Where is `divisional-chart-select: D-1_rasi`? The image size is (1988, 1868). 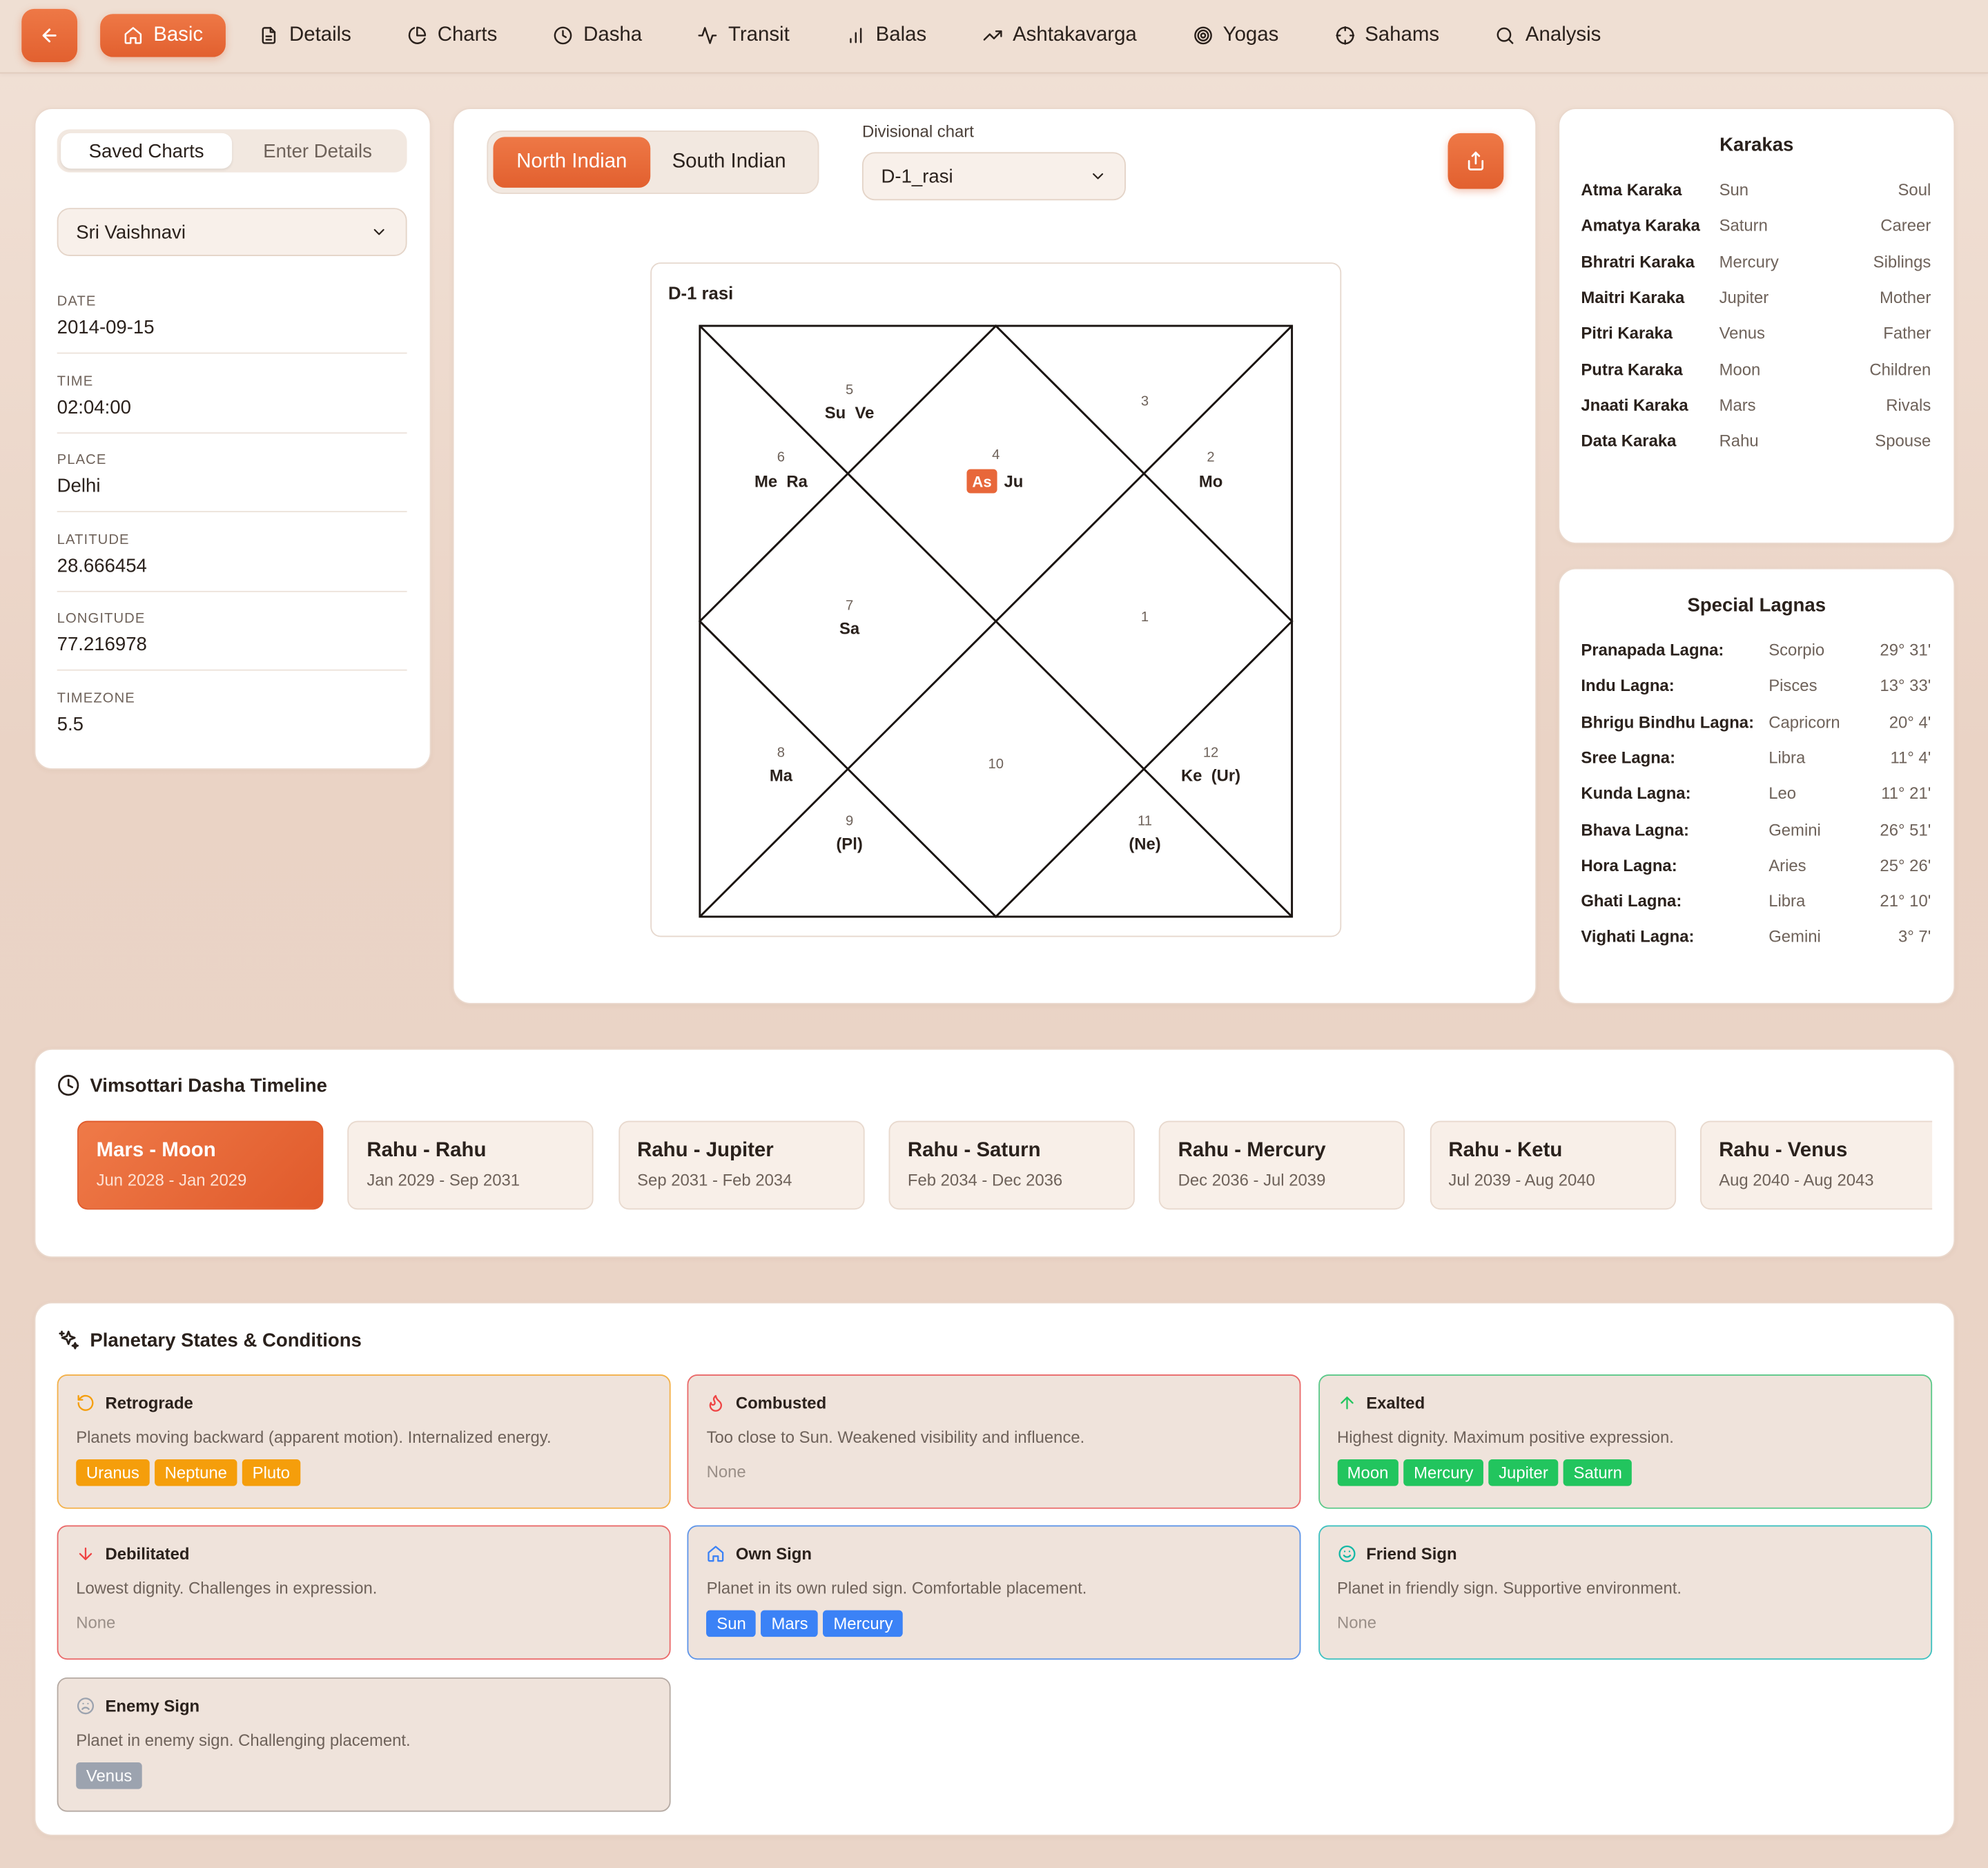 divisional-chart-select: D-1_rasi is located at coordinates (993, 176).